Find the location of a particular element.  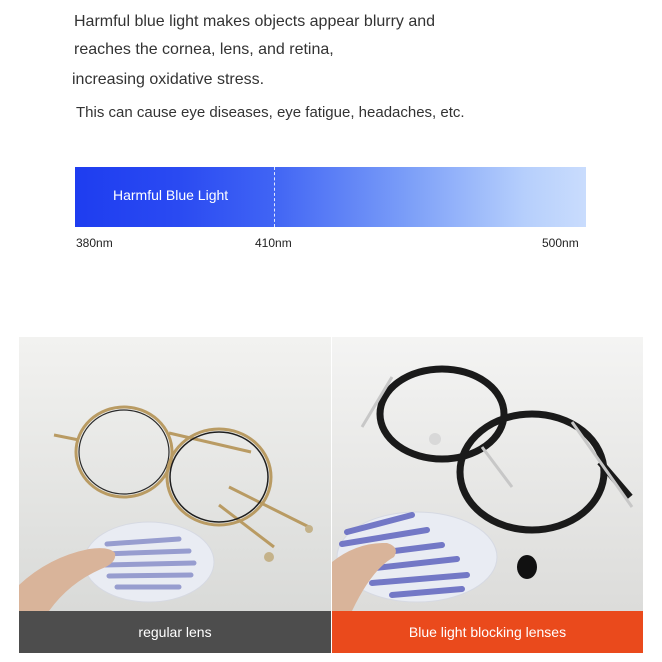

blue-light-spectrum-bar: Harmful Blue Light is located at coordinates (330, 197).